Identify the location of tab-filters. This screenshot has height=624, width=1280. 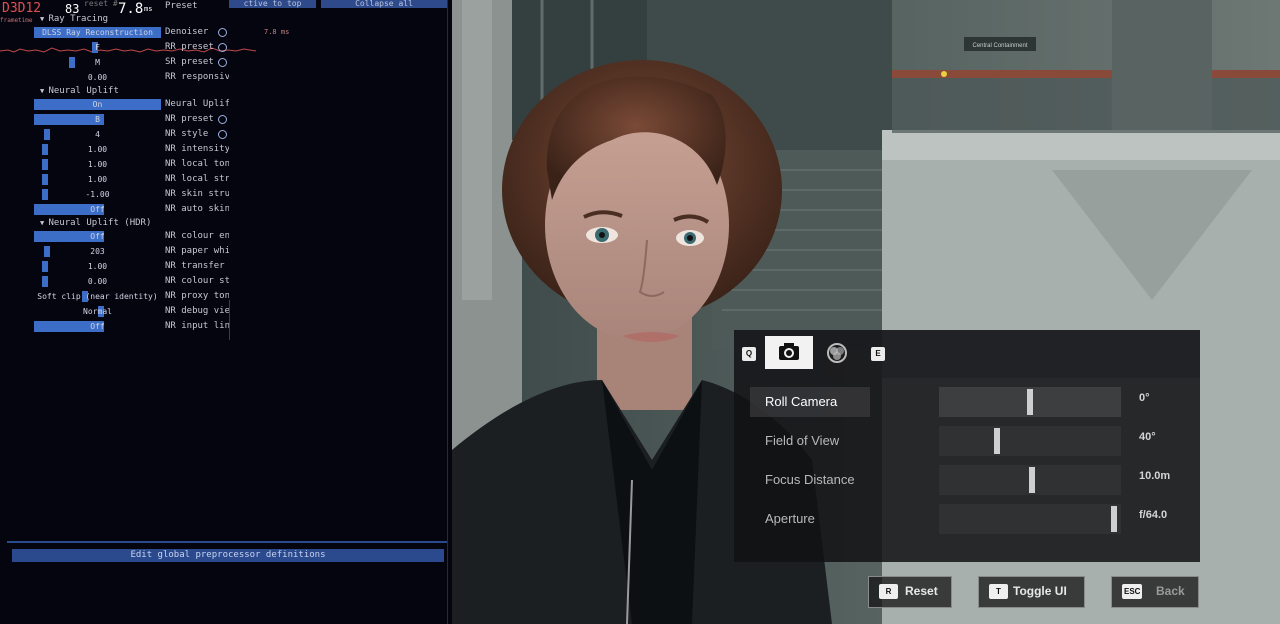
(837, 353).